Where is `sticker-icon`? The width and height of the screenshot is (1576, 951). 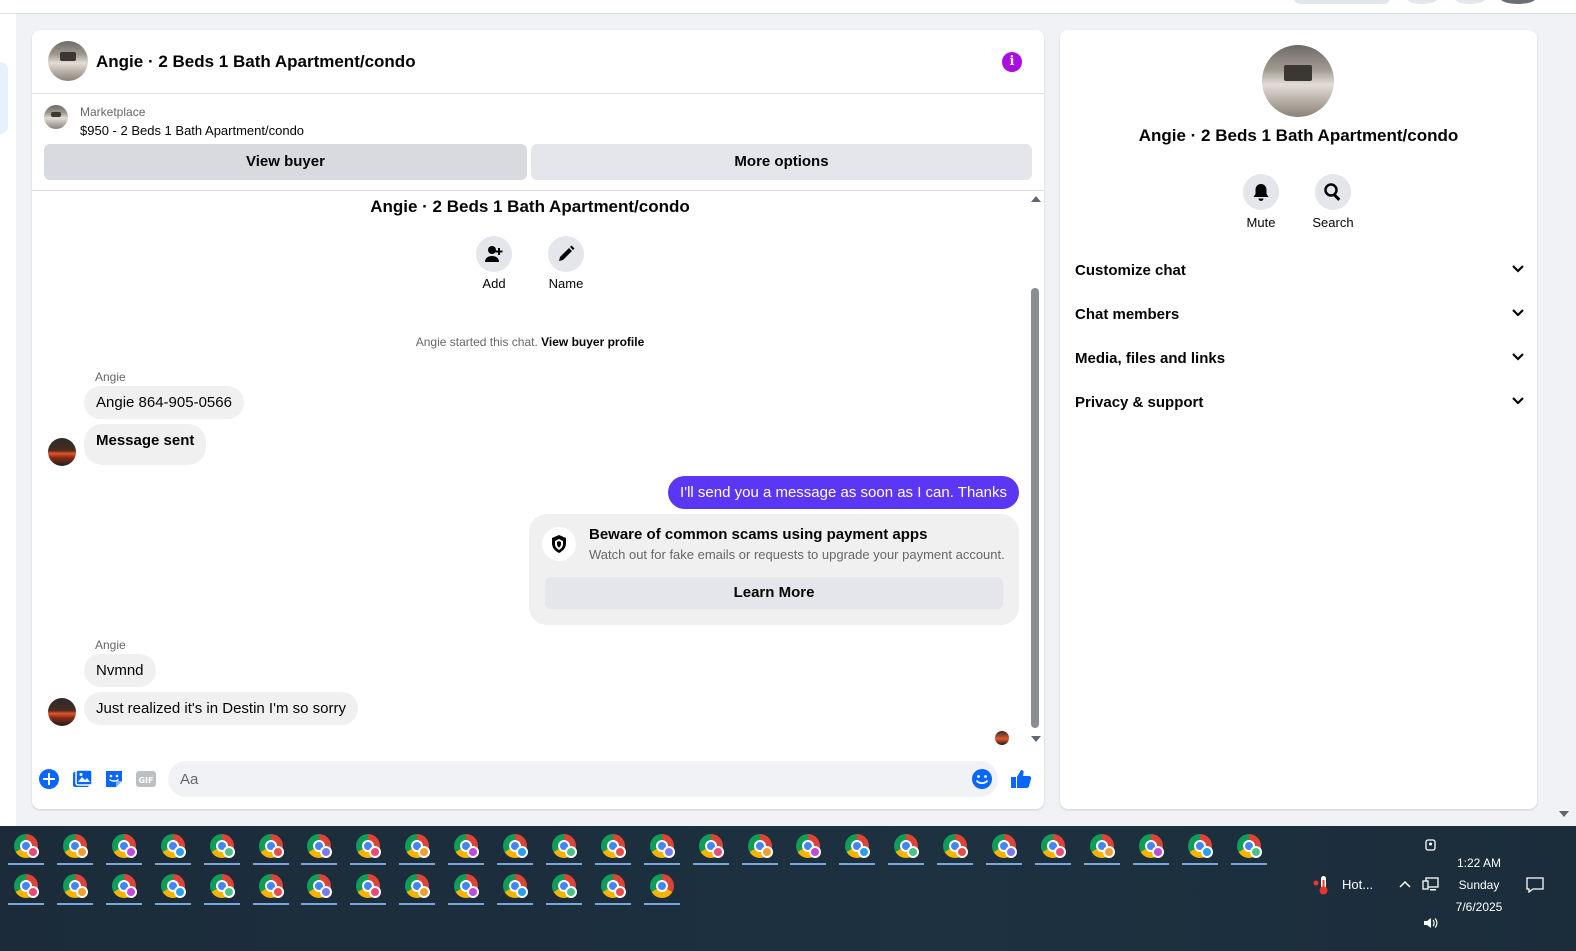
sticker-icon is located at coordinates (114, 779).